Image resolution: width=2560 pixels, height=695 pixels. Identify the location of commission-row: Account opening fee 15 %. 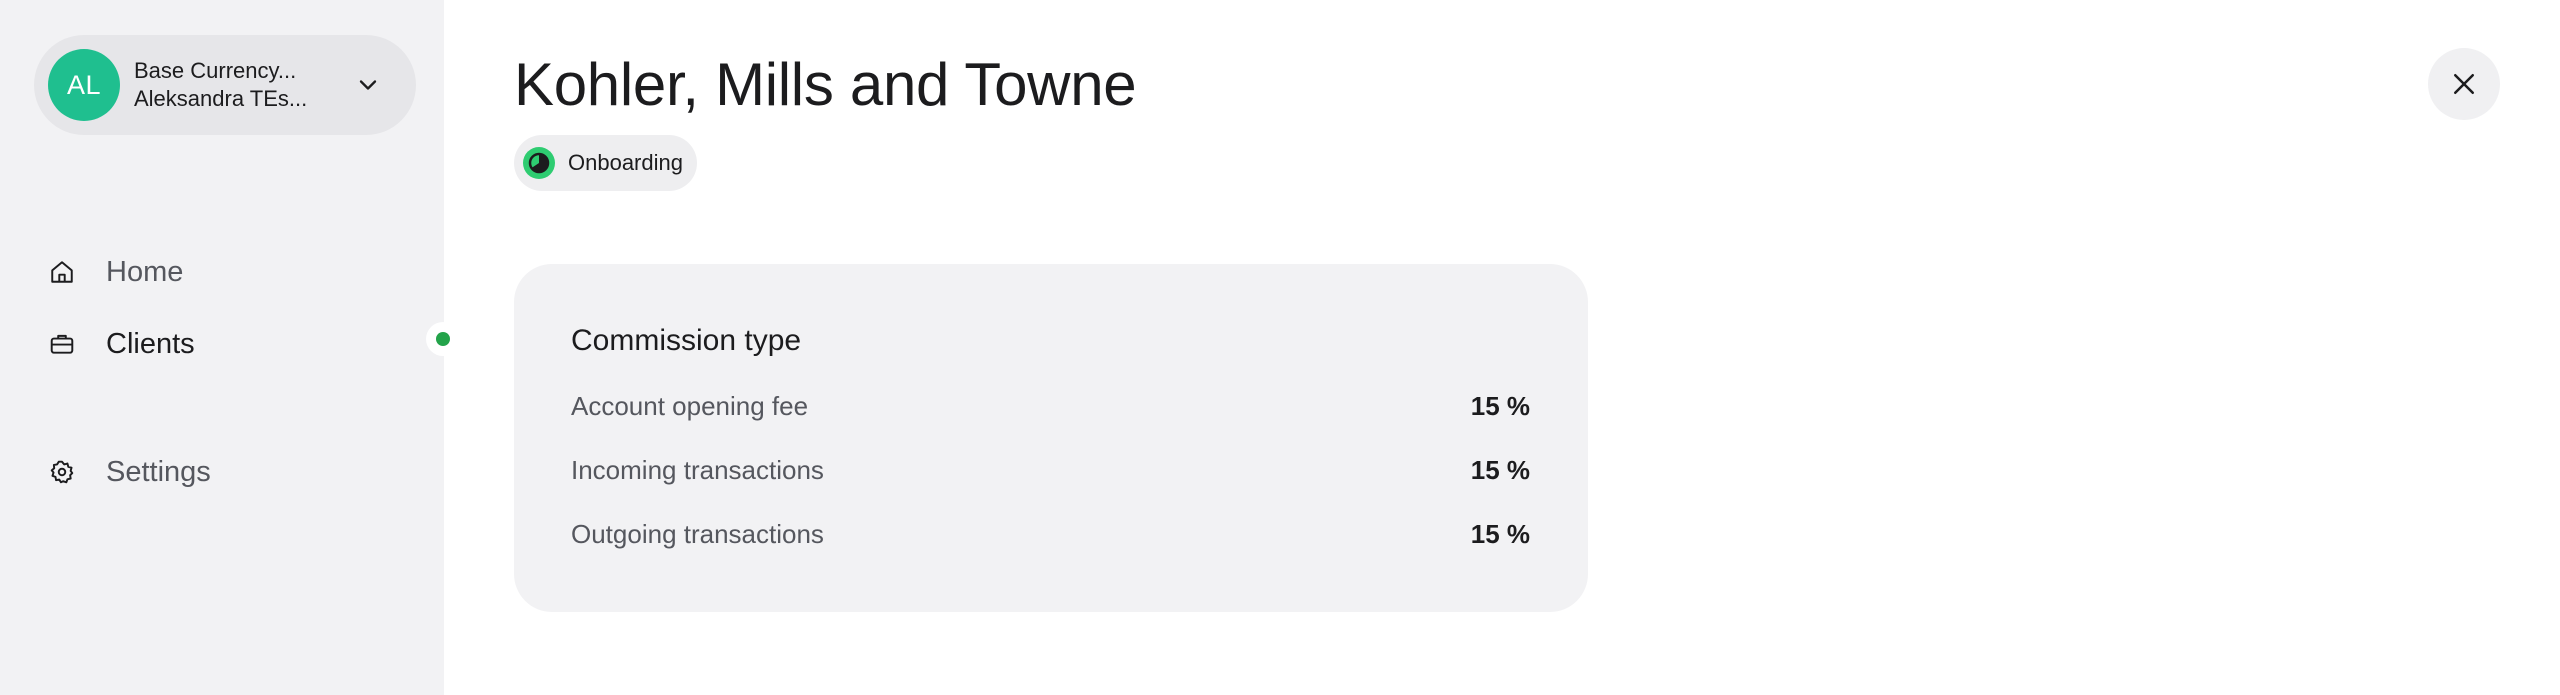
(1050, 406).